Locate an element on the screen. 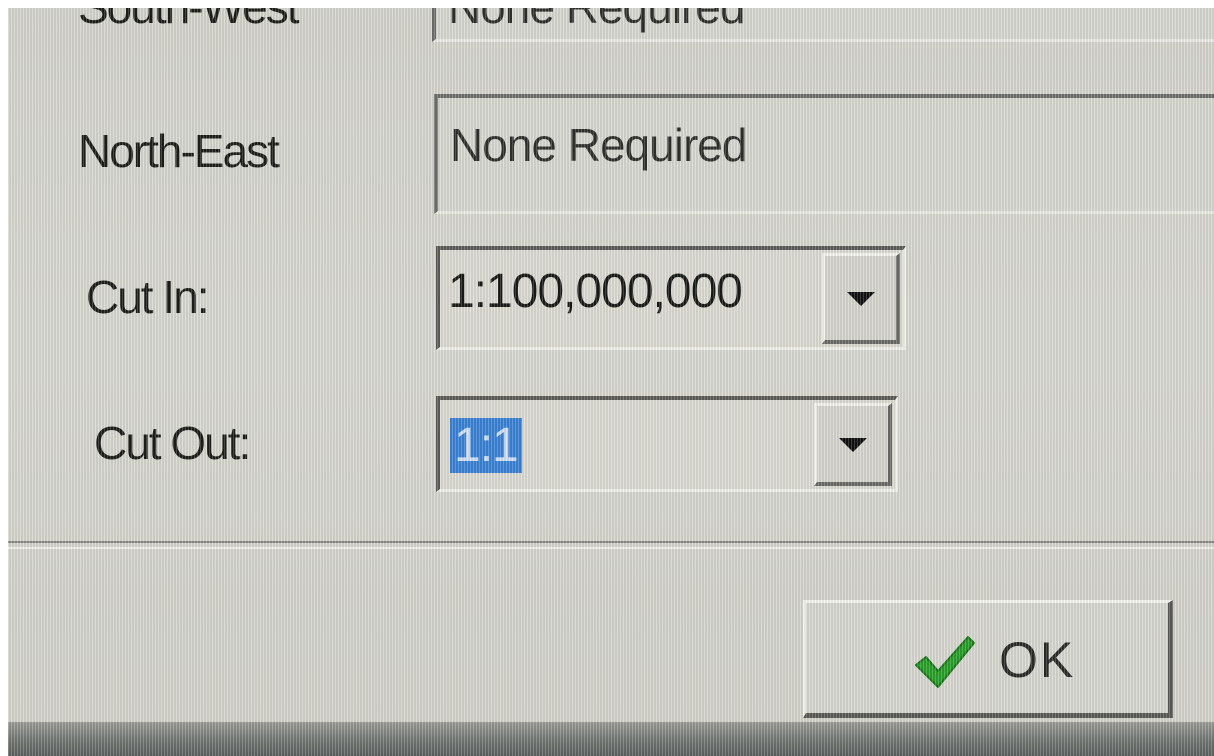 Image resolution: width=1214 pixels, height=756 pixels. check-icon is located at coordinates (945, 662).